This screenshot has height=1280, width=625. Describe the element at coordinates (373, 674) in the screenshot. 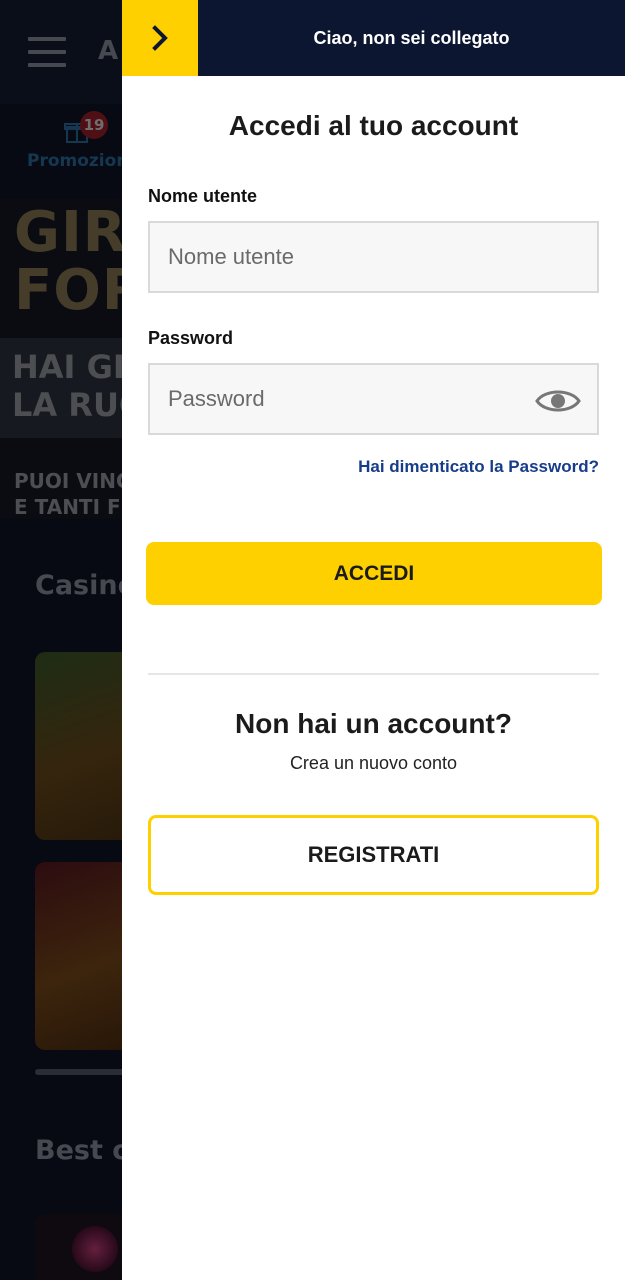

I see `divider` at that location.